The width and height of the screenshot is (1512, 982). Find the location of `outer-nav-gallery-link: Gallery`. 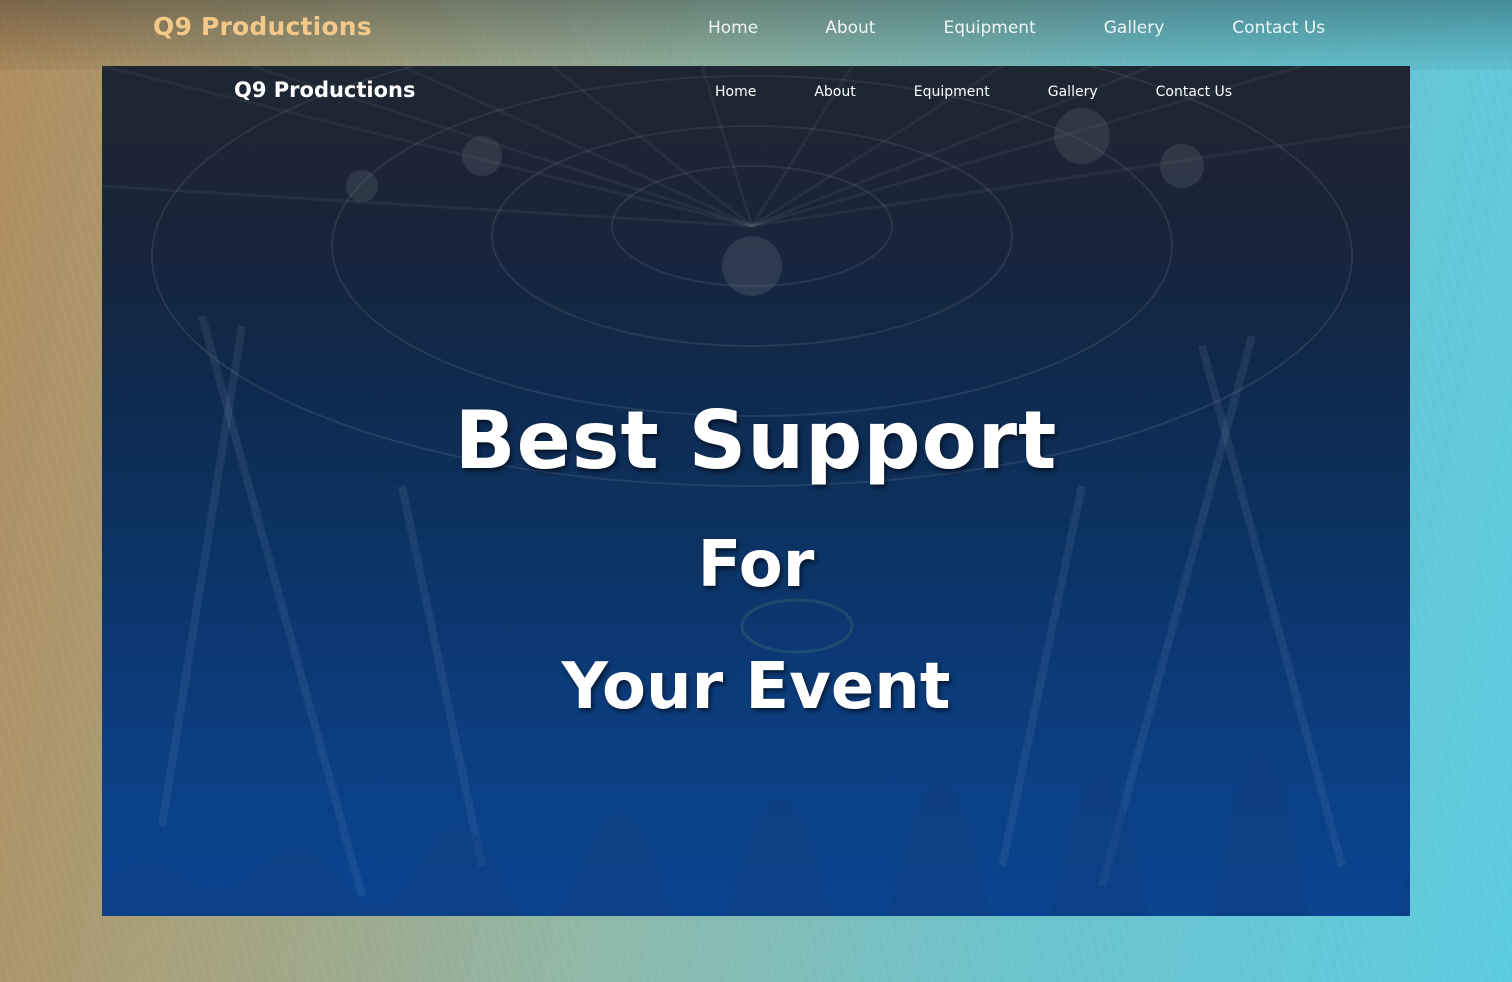

outer-nav-gallery-link: Gallery is located at coordinates (1134, 28).